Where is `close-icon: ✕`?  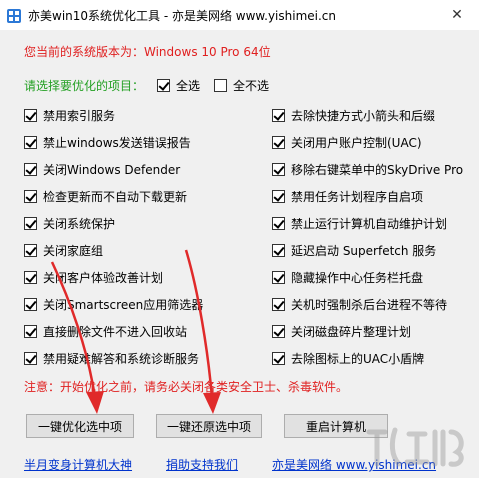
close-icon: ✕ is located at coordinates (457, 15).